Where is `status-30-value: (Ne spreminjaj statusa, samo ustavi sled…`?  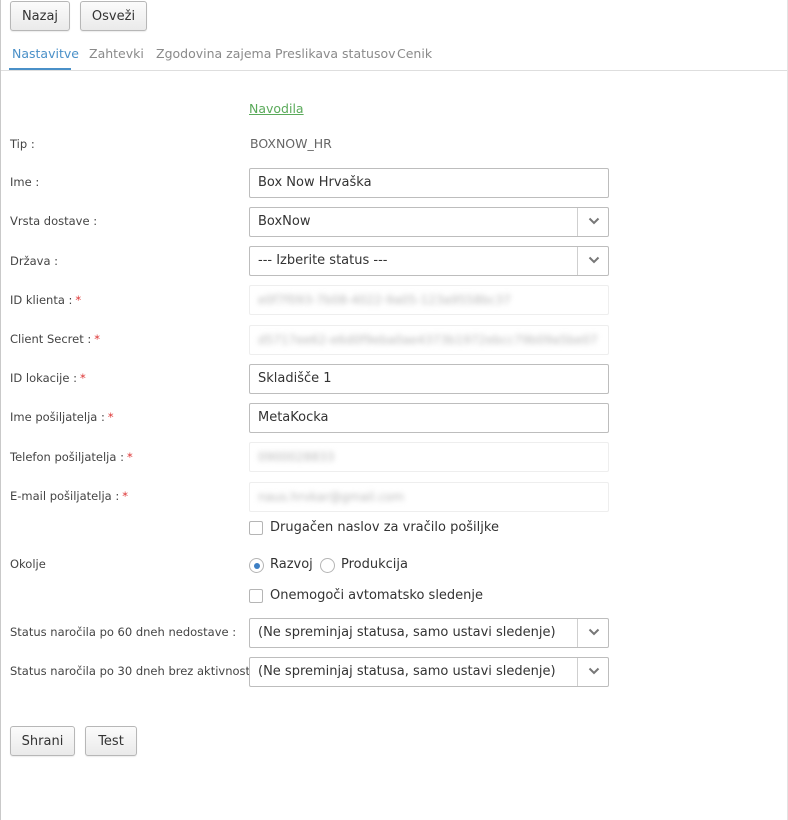
status-30-value: (Ne spreminjaj statusa, samo ustavi sled… is located at coordinates (407, 671).